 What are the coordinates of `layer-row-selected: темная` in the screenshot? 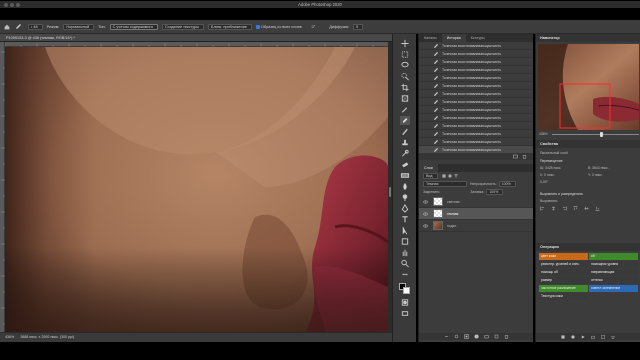 It's located at (476, 214).